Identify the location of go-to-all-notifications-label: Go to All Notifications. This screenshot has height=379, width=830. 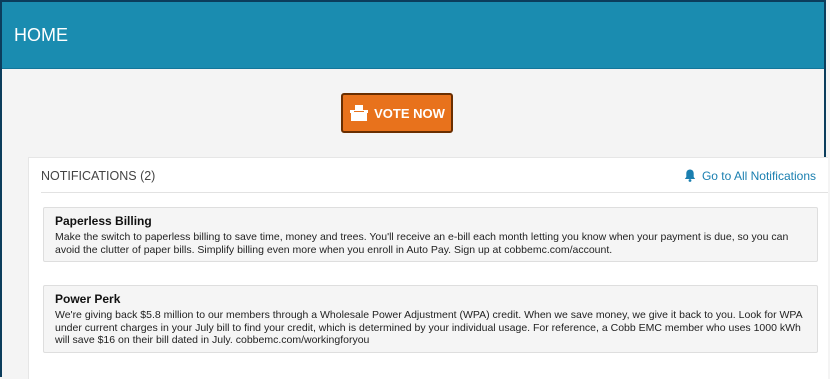
(758, 175).